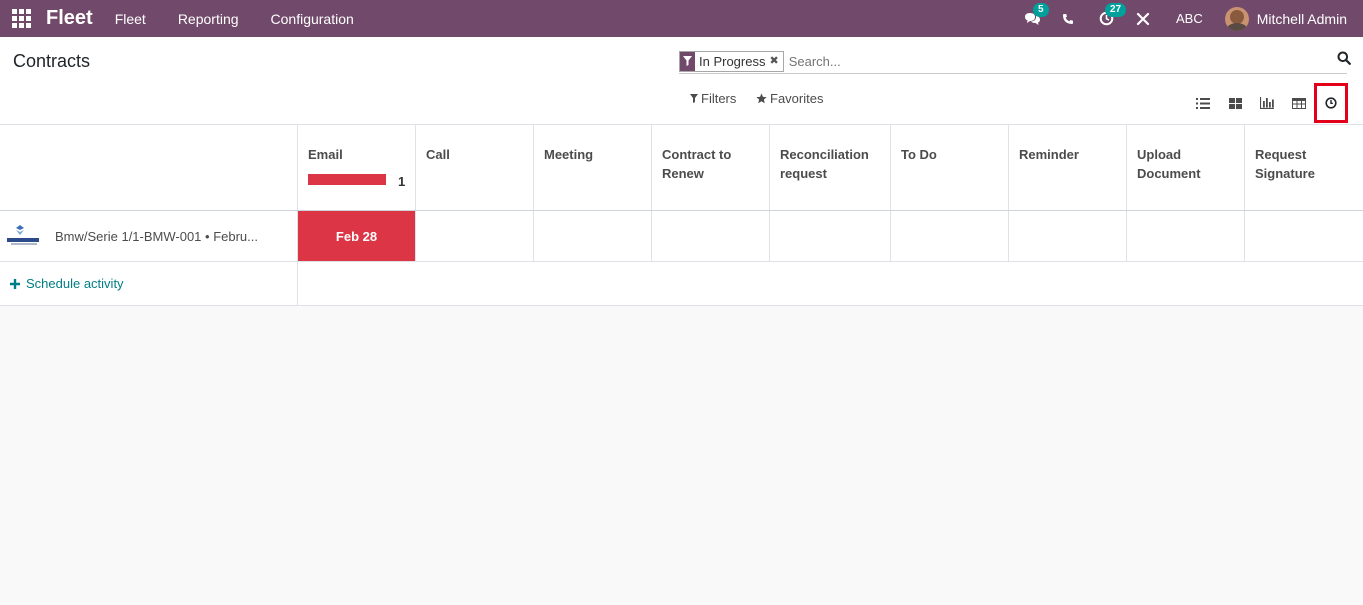 This screenshot has height=605, width=1363. What do you see at coordinates (830, 283) in the screenshot?
I see `schedule-empty-cell` at bounding box center [830, 283].